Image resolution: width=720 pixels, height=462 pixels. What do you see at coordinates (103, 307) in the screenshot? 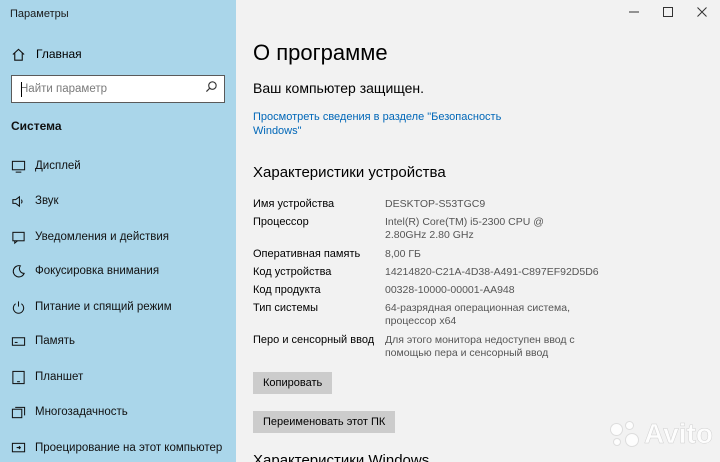
I see `sidebar-item-label: Питание и спящий режим` at bounding box center [103, 307].